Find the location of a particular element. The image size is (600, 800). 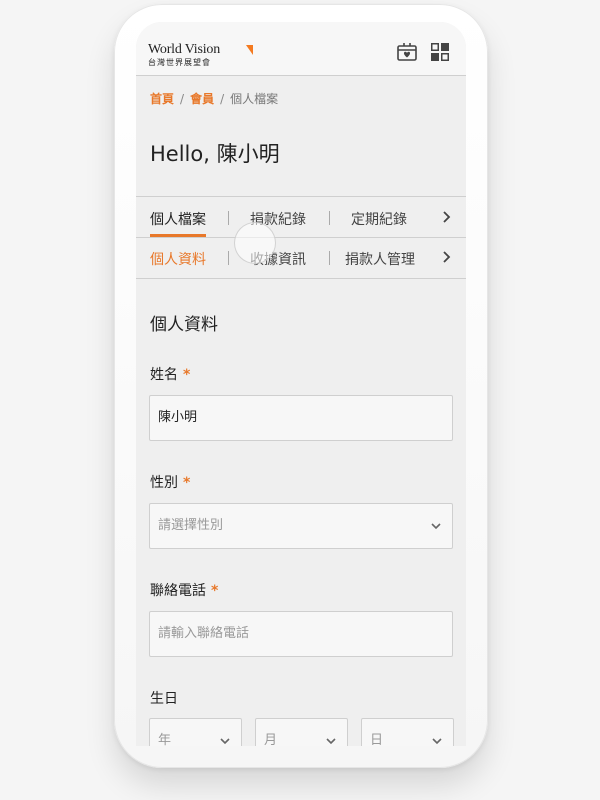

birthday-year-placeholder: 年 is located at coordinates (165, 739).